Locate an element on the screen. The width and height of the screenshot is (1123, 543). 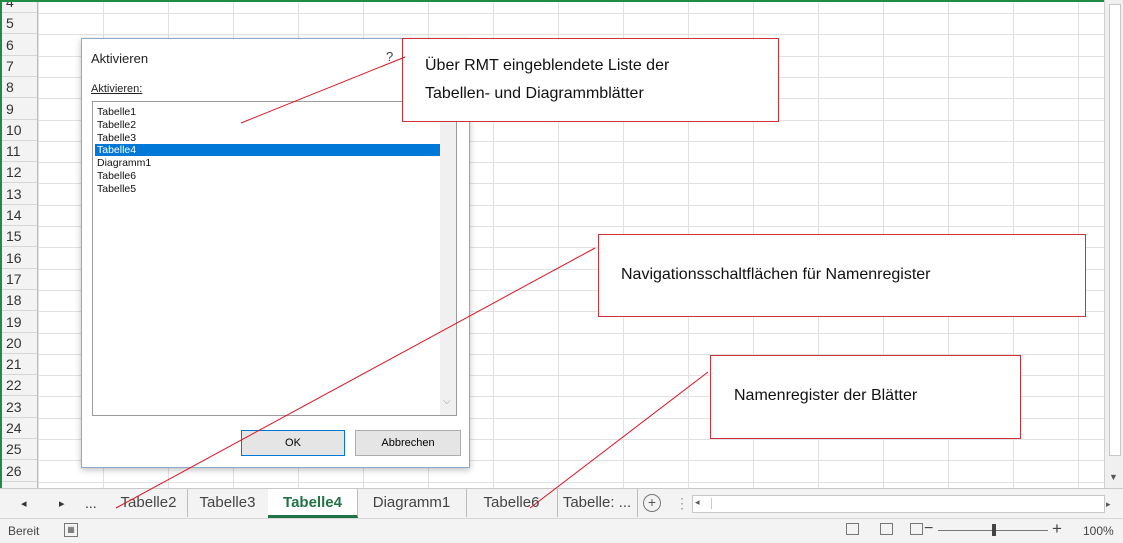
list-scrollbar: ⌵ is located at coordinates (448, 258).